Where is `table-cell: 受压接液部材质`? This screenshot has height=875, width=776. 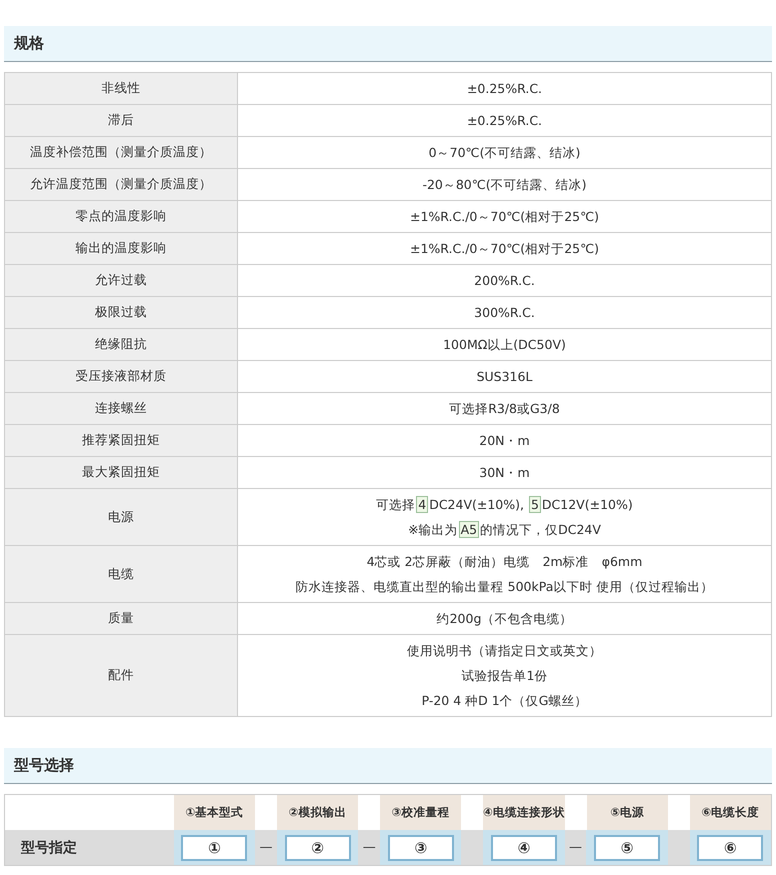
table-cell: 受压接液部材质 is located at coordinates (121, 376).